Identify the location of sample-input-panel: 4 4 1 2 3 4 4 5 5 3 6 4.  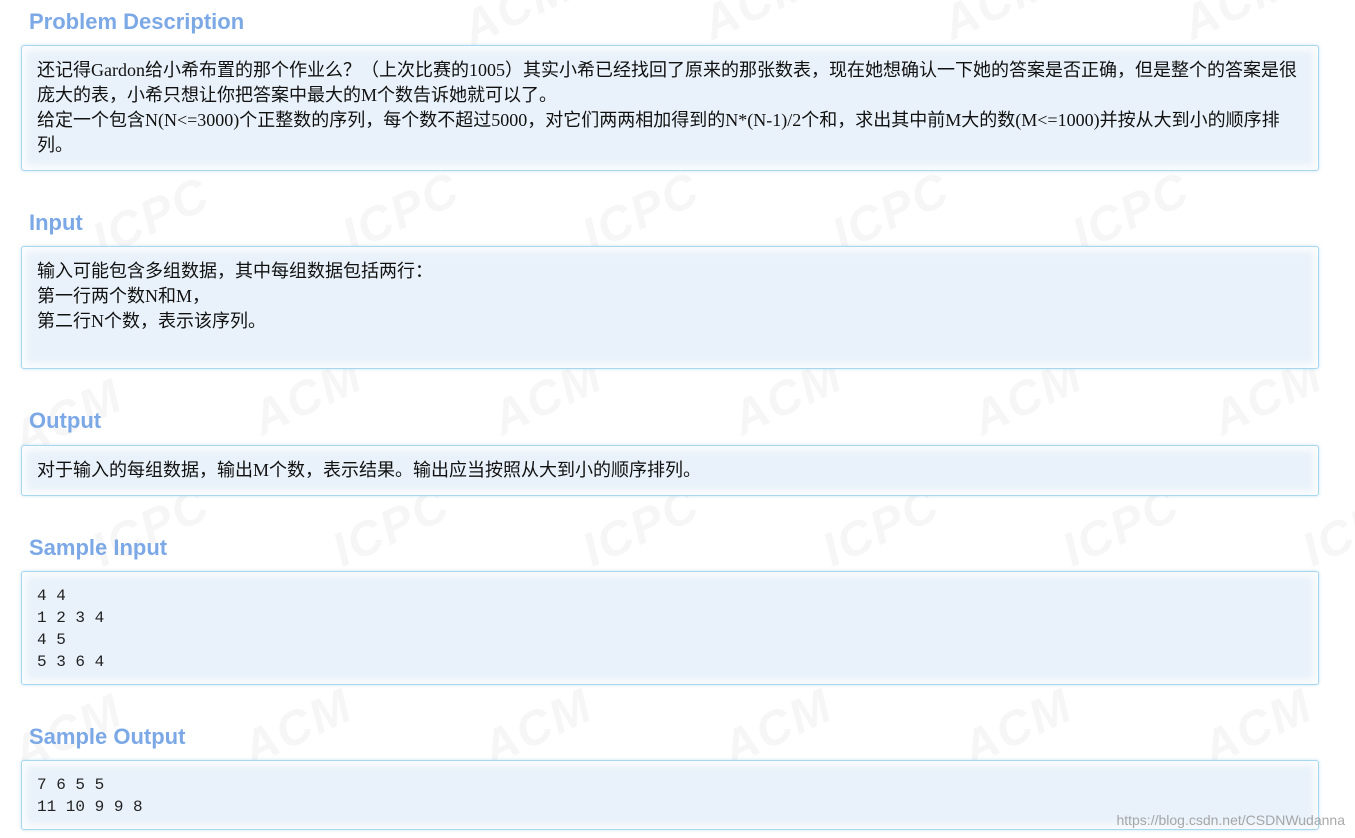
(670, 628).